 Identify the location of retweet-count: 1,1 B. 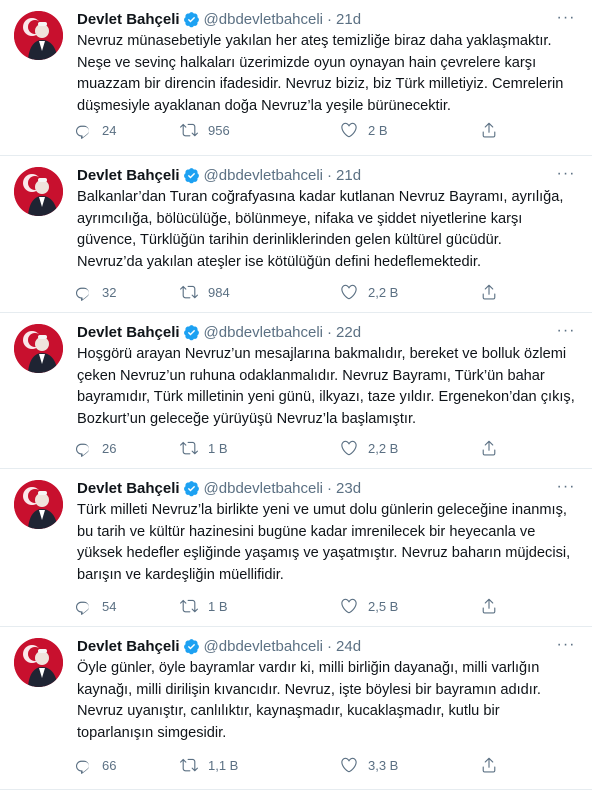
(223, 765).